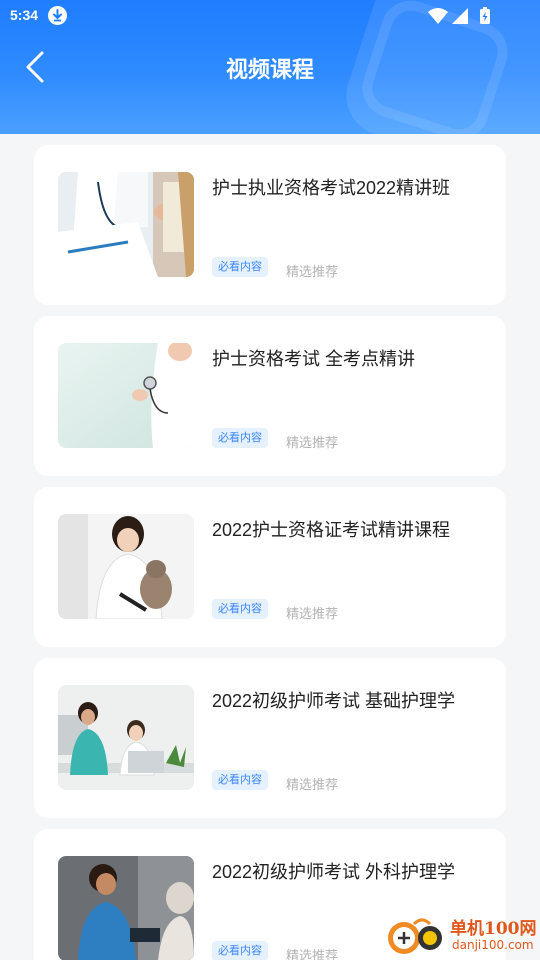  I want to click on course-title: 护士执业资格考试2022精讲班, so click(331, 188).